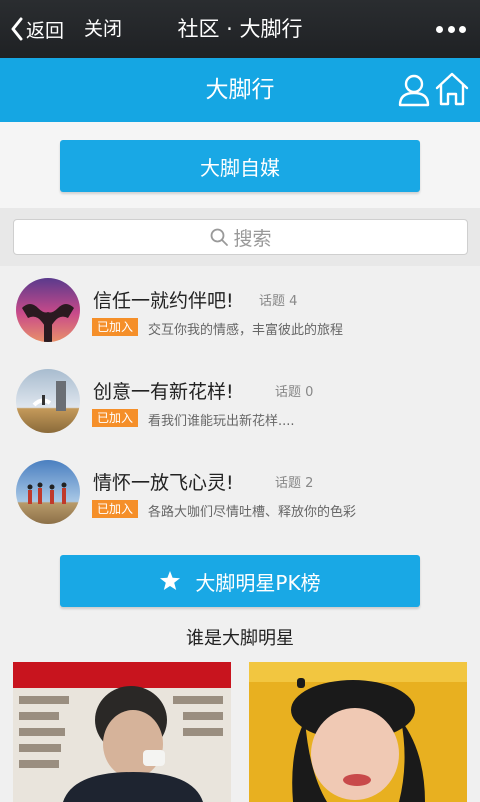 The width and height of the screenshot is (480, 802). What do you see at coordinates (220, 237) in the screenshot?
I see `search-icon` at bounding box center [220, 237].